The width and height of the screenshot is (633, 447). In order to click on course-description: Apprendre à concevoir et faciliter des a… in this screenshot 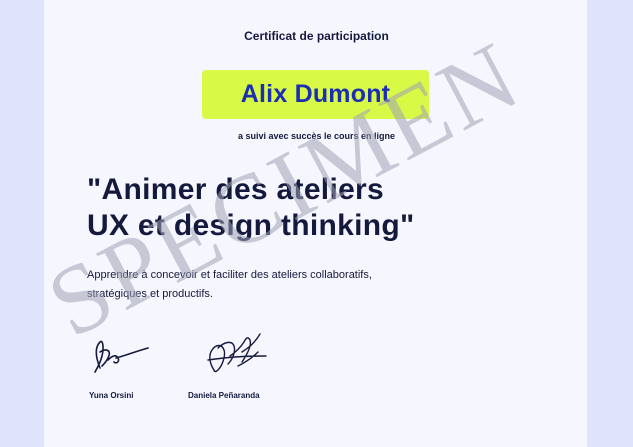, I will do `click(277, 285)`.